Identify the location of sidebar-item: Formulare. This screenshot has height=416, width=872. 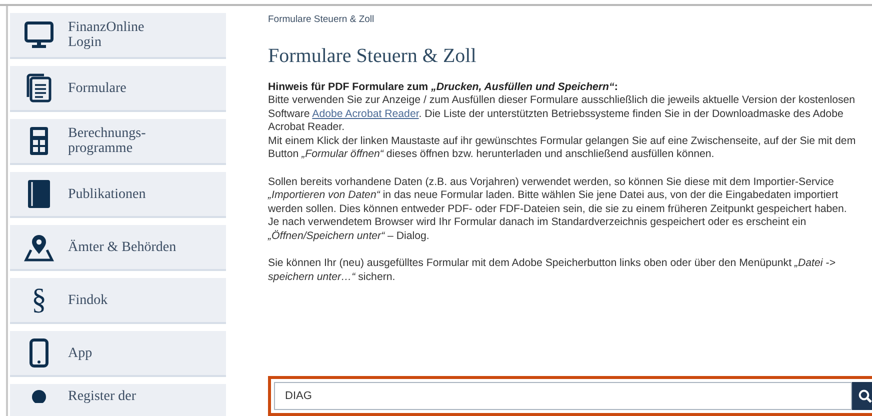
(118, 89).